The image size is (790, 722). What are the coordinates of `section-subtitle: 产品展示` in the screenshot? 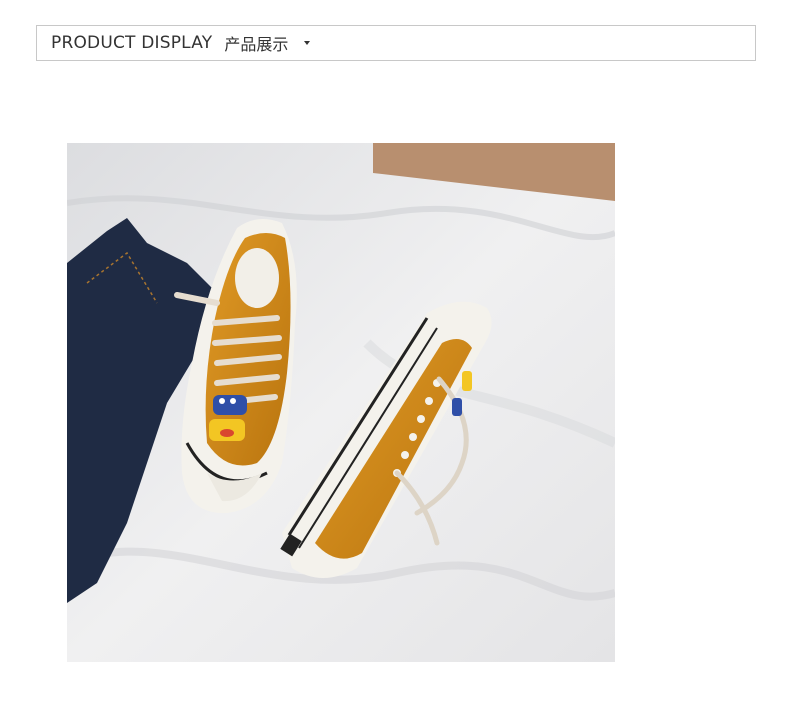 It's located at (256, 44).